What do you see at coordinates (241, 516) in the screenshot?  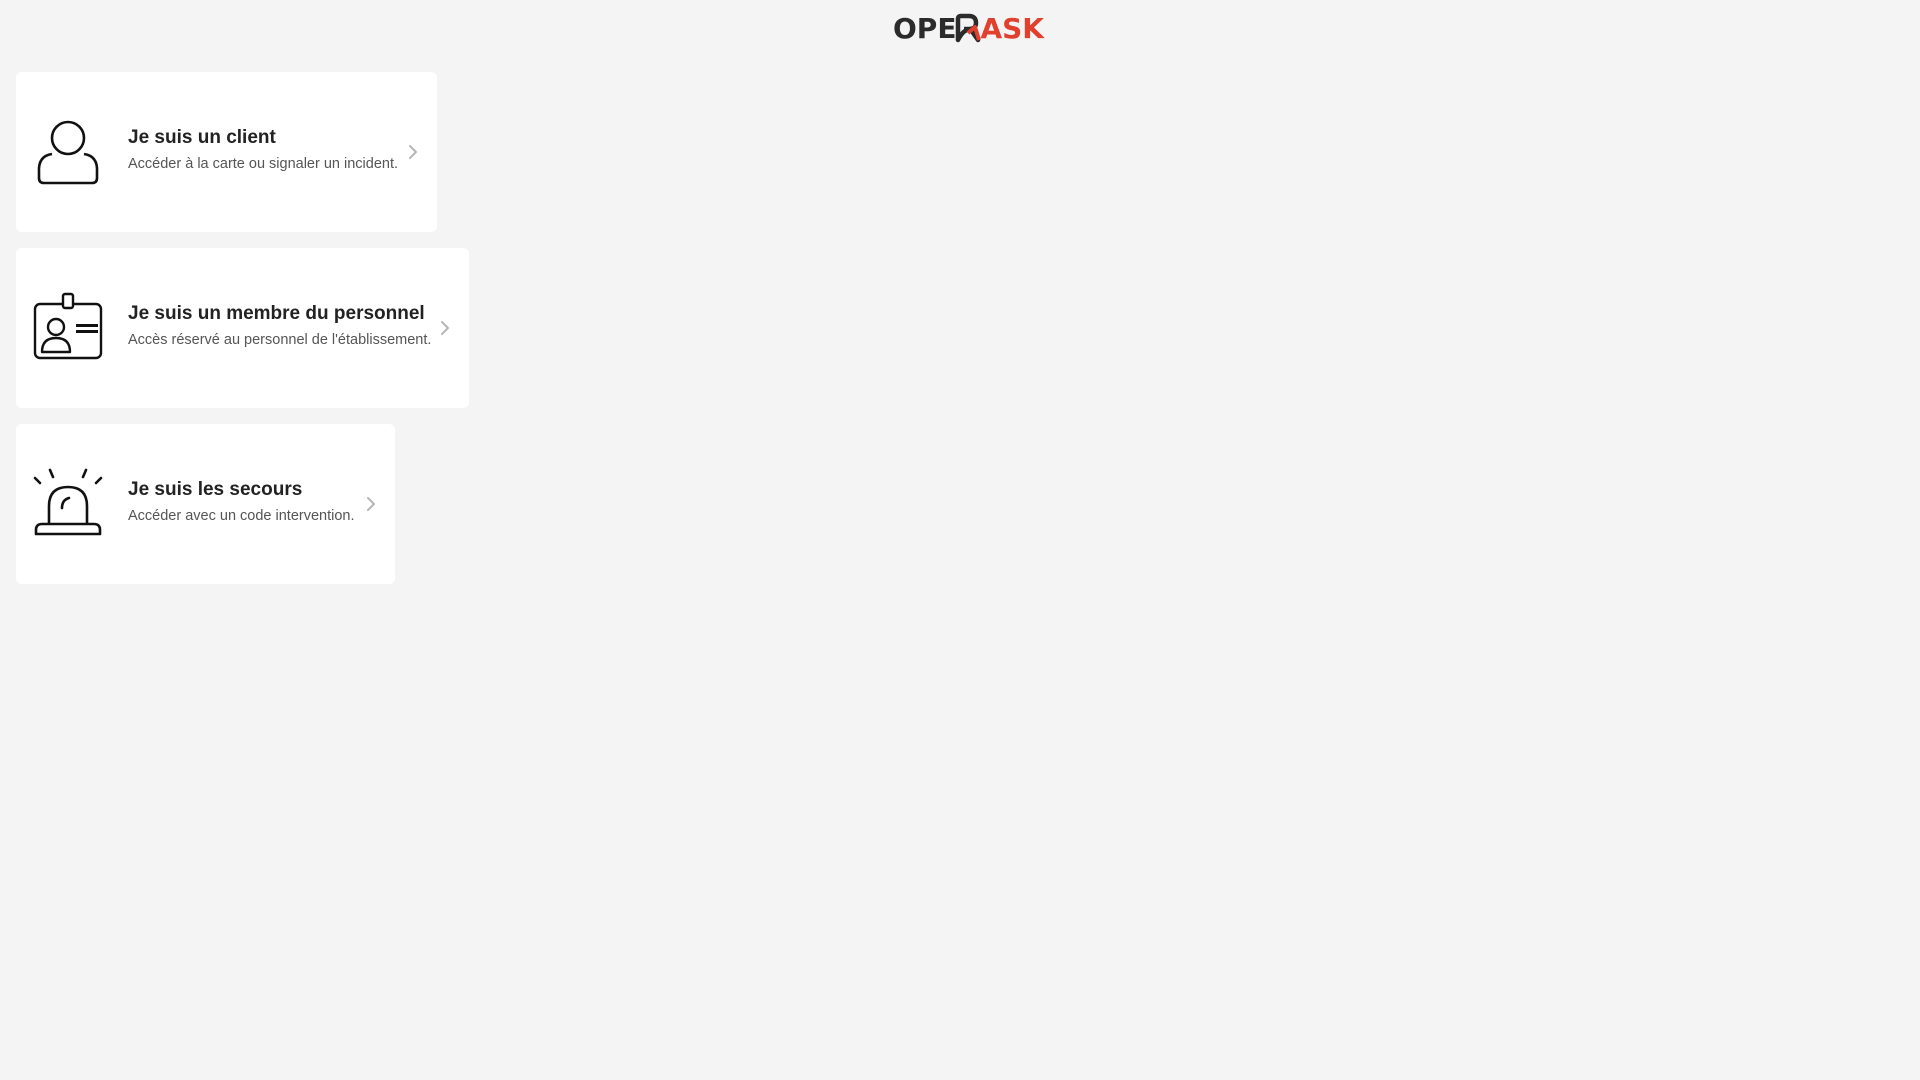 I see `rescue-card-description: Accéder avec un code intervention.` at bounding box center [241, 516].